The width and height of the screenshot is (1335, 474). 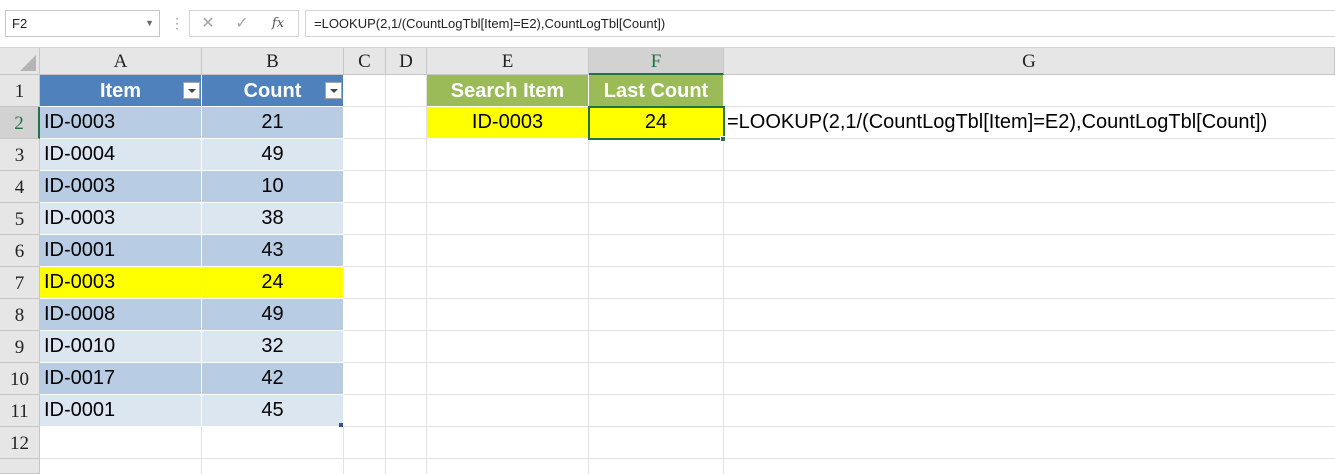 What do you see at coordinates (177, 23) in the screenshot?
I see `more-options-icon: ⋮` at bounding box center [177, 23].